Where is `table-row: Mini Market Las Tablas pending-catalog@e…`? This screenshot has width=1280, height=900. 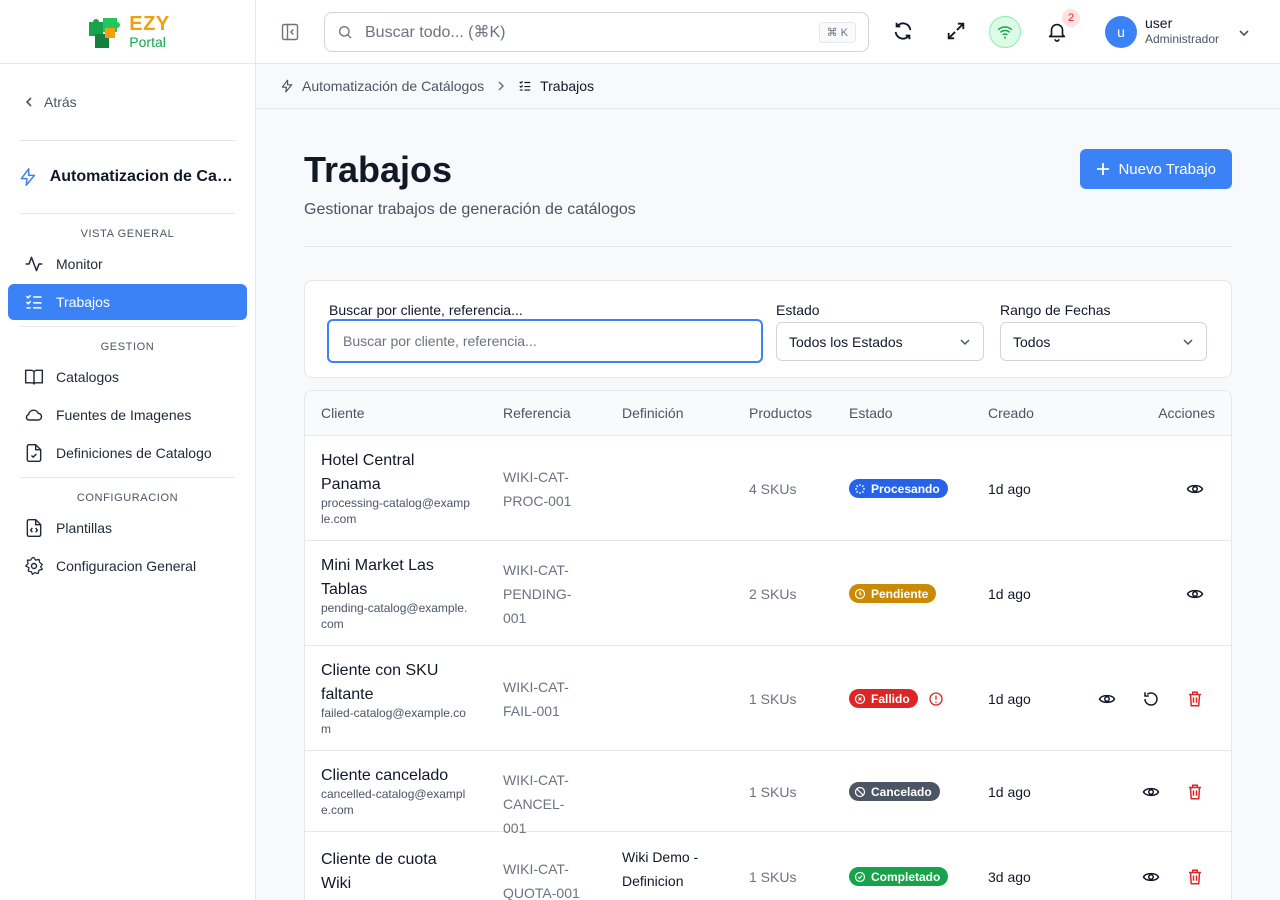 table-row: Mini Market Las Tablas pending-catalog@e… is located at coordinates (768, 593).